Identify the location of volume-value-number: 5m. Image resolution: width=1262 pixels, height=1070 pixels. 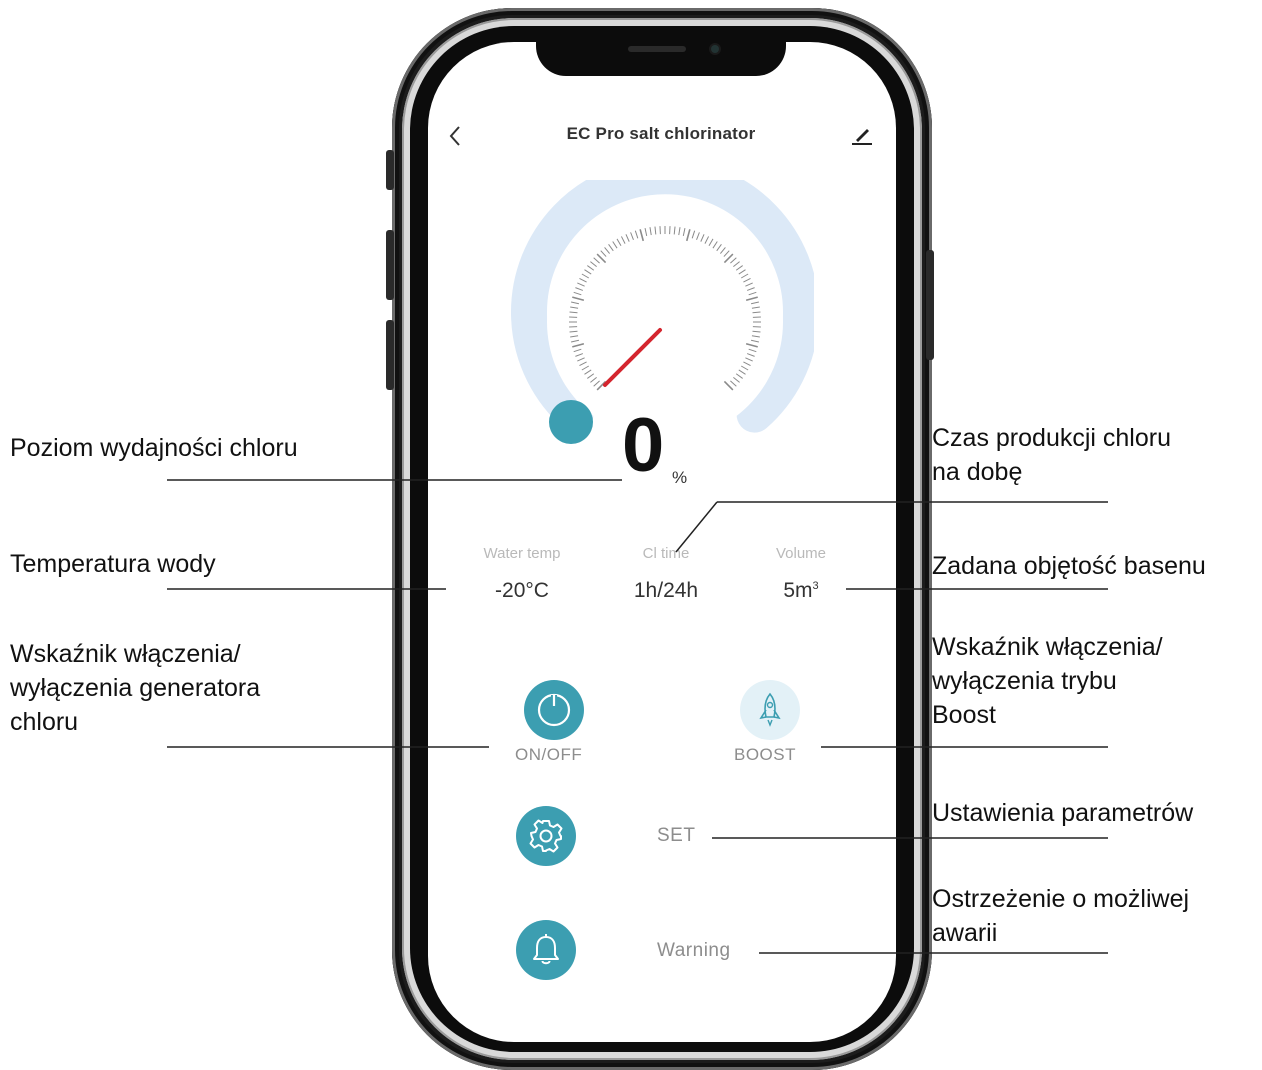
(797, 590).